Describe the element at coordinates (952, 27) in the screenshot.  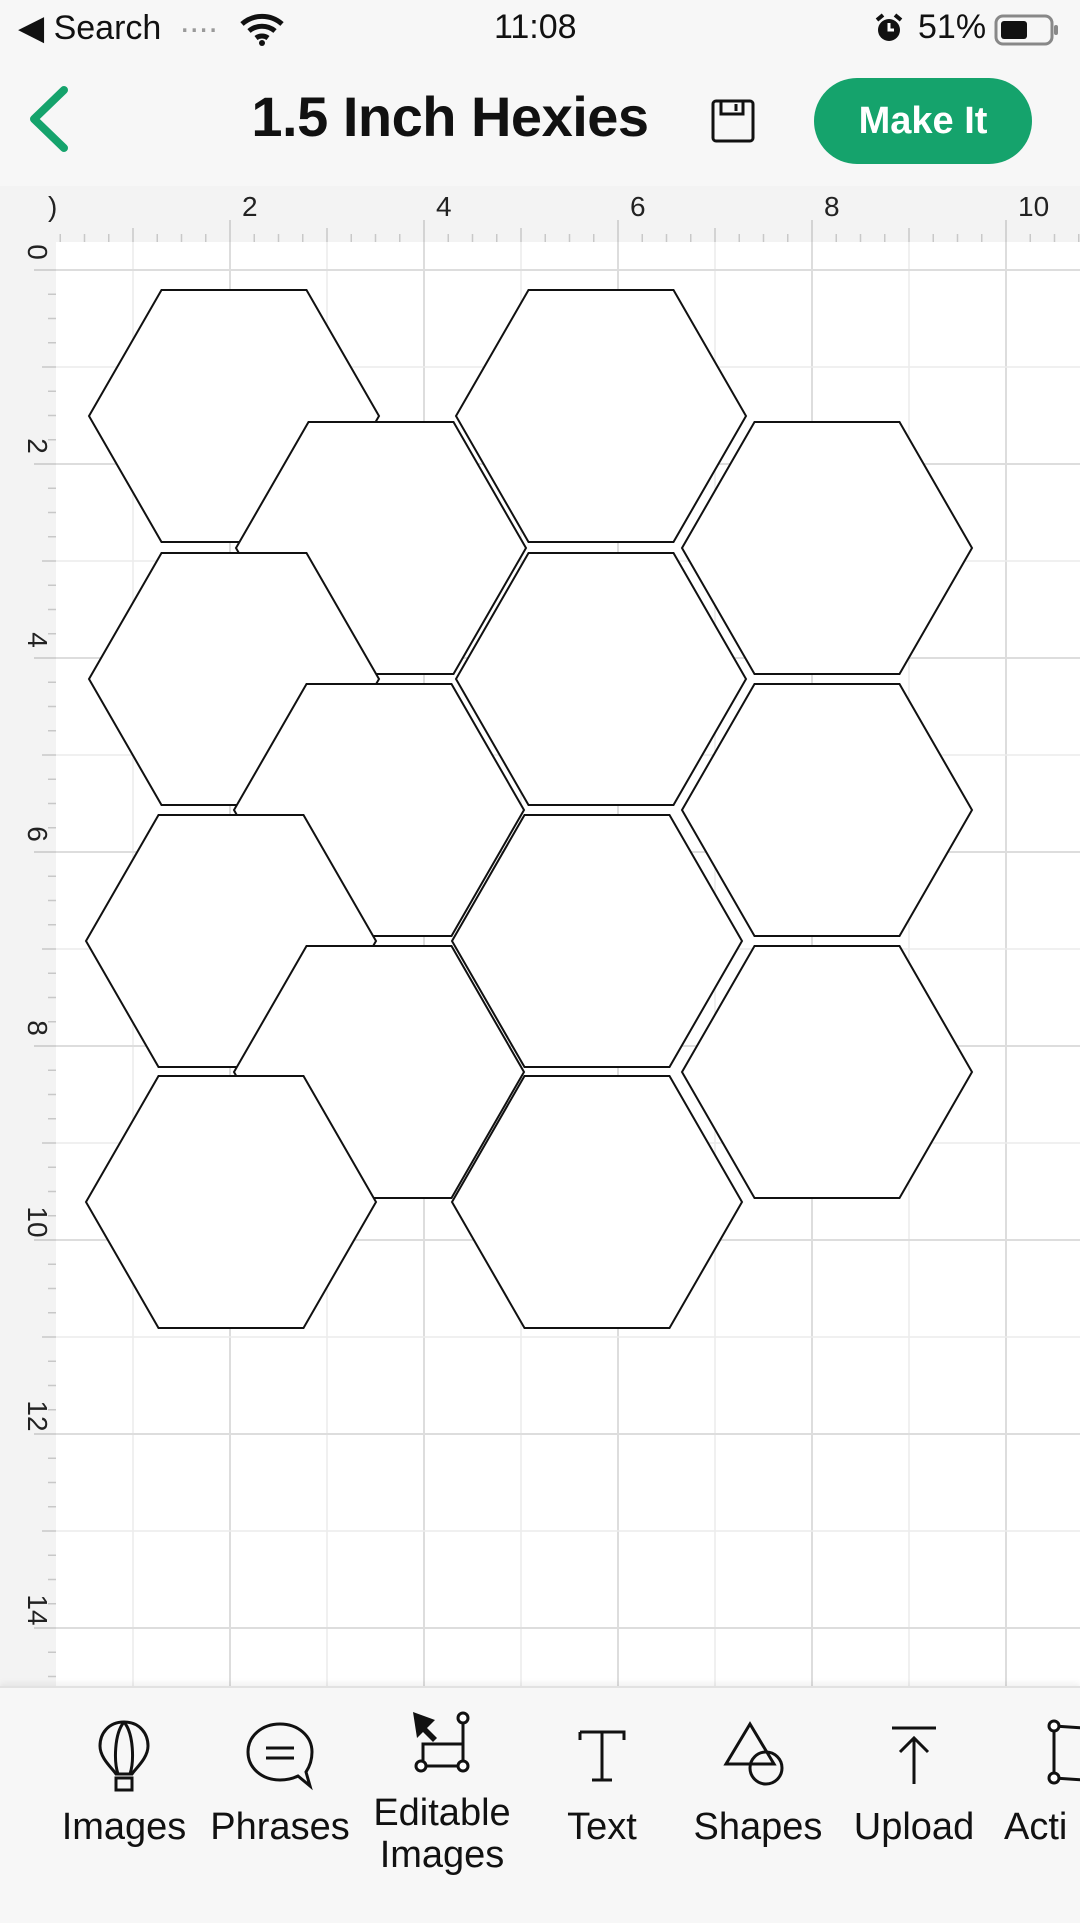
I see `battery-percent: 51%` at that location.